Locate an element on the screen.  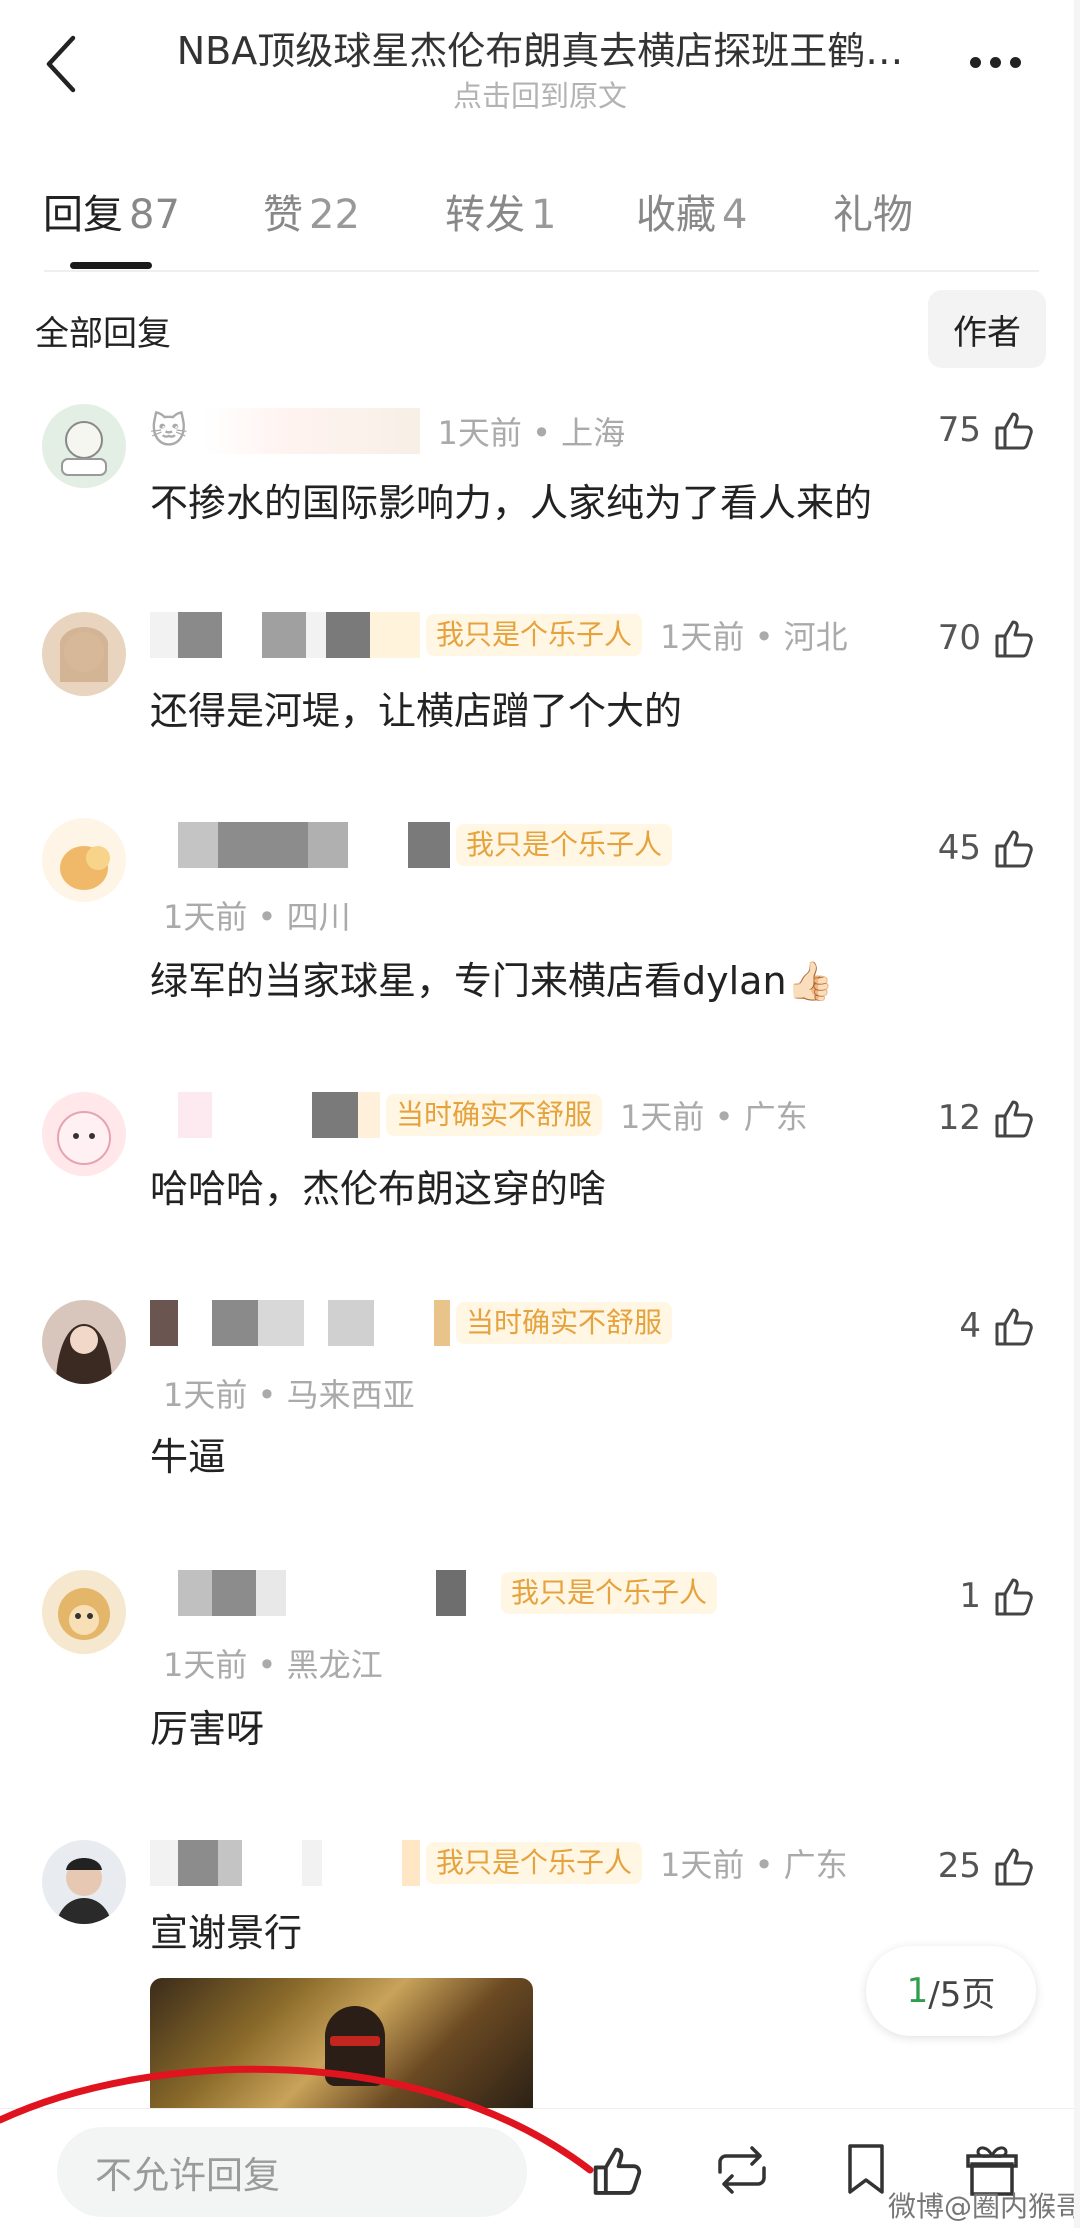
comment-meta: 🐱 1天前 • 上海 is located at coordinates (387, 431).